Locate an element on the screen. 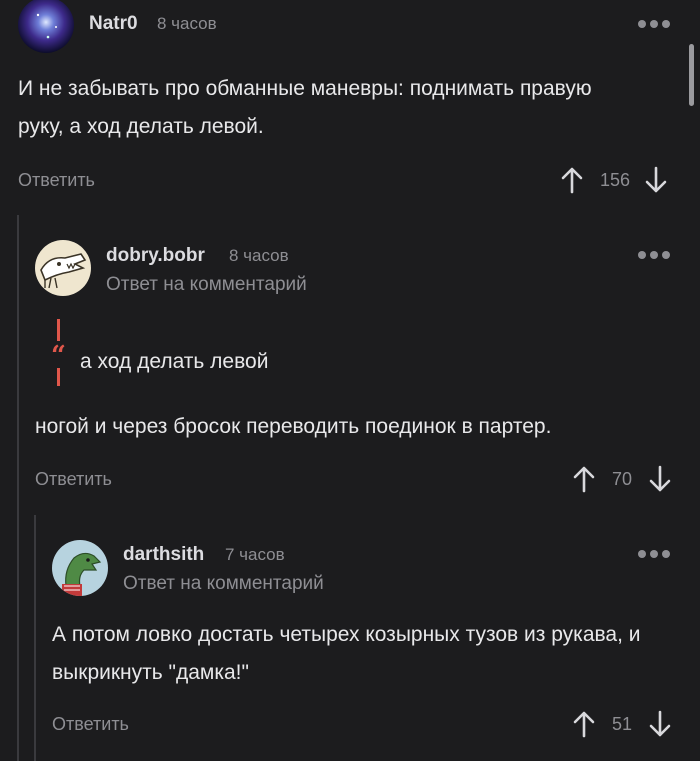 Image resolution: width=700 pixels, height=761 pixels. vote-count: 70 is located at coordinates (622, 478).